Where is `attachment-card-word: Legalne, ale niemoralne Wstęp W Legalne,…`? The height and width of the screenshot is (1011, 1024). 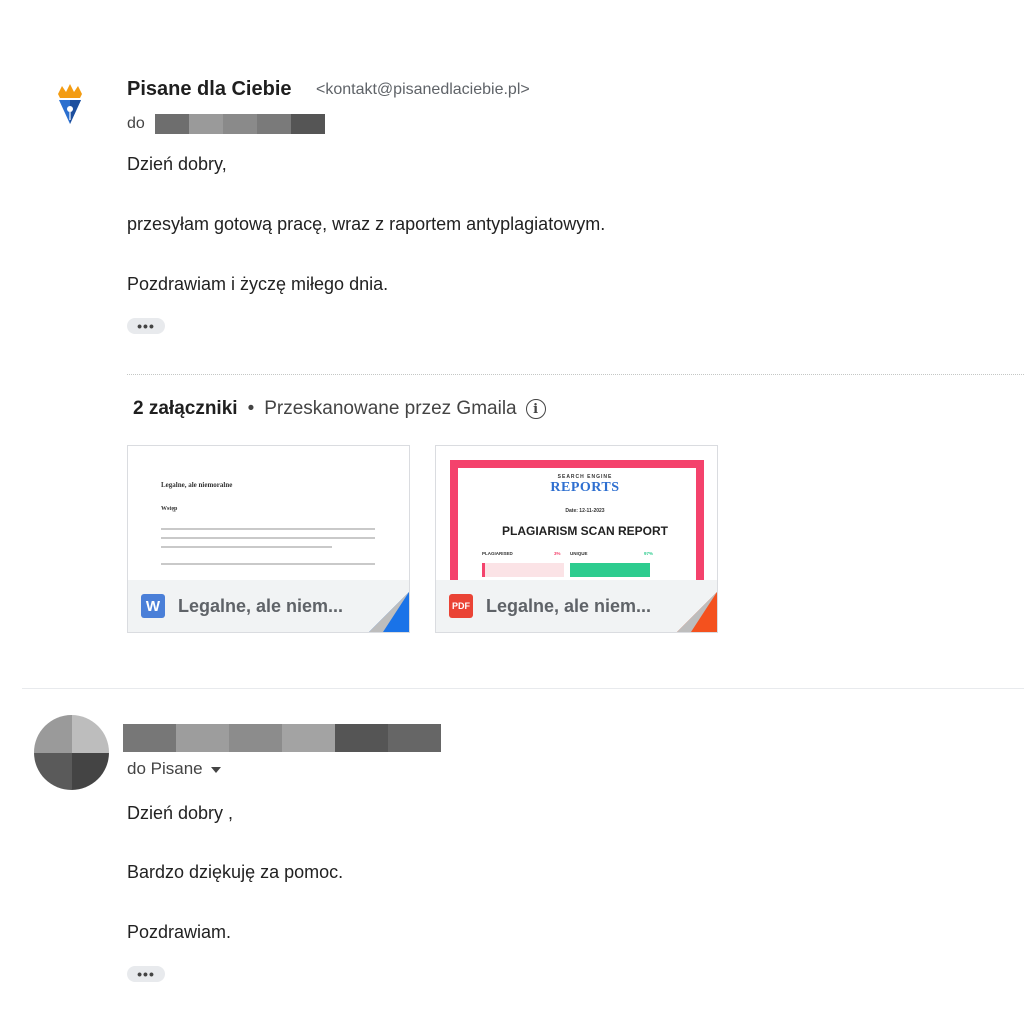
attachment-card-word: Legalne, ale niemoralne Wstęp W Legalne,… is located at coordinates (268, 539).